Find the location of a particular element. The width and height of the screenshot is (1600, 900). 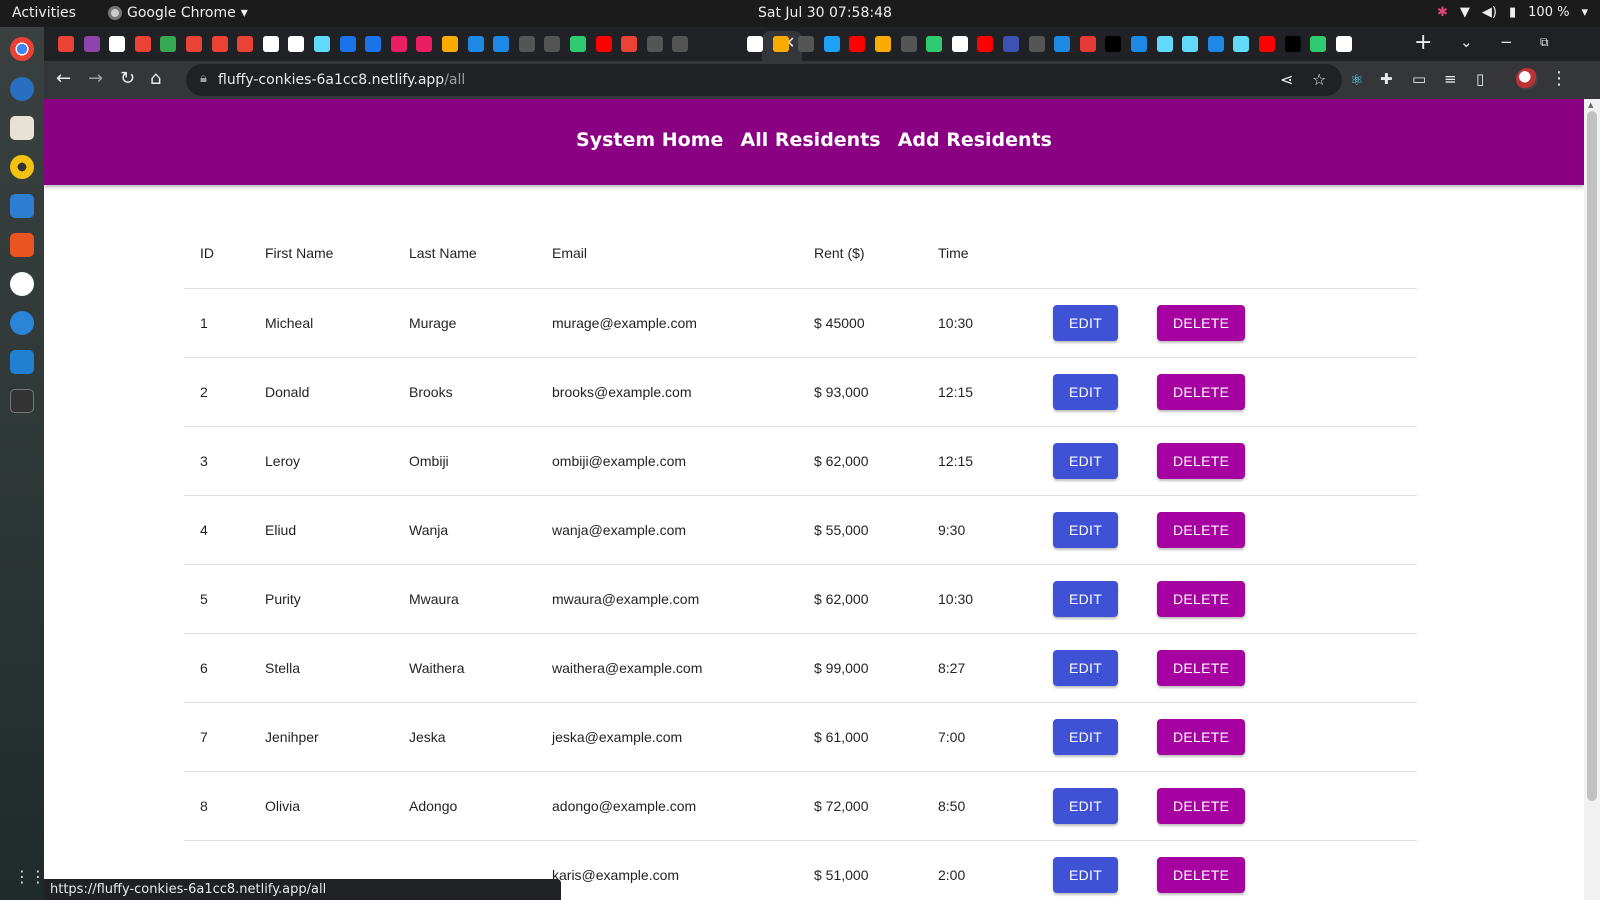

side-panel-icon: ▯ is located at coordinates (1480, 79).